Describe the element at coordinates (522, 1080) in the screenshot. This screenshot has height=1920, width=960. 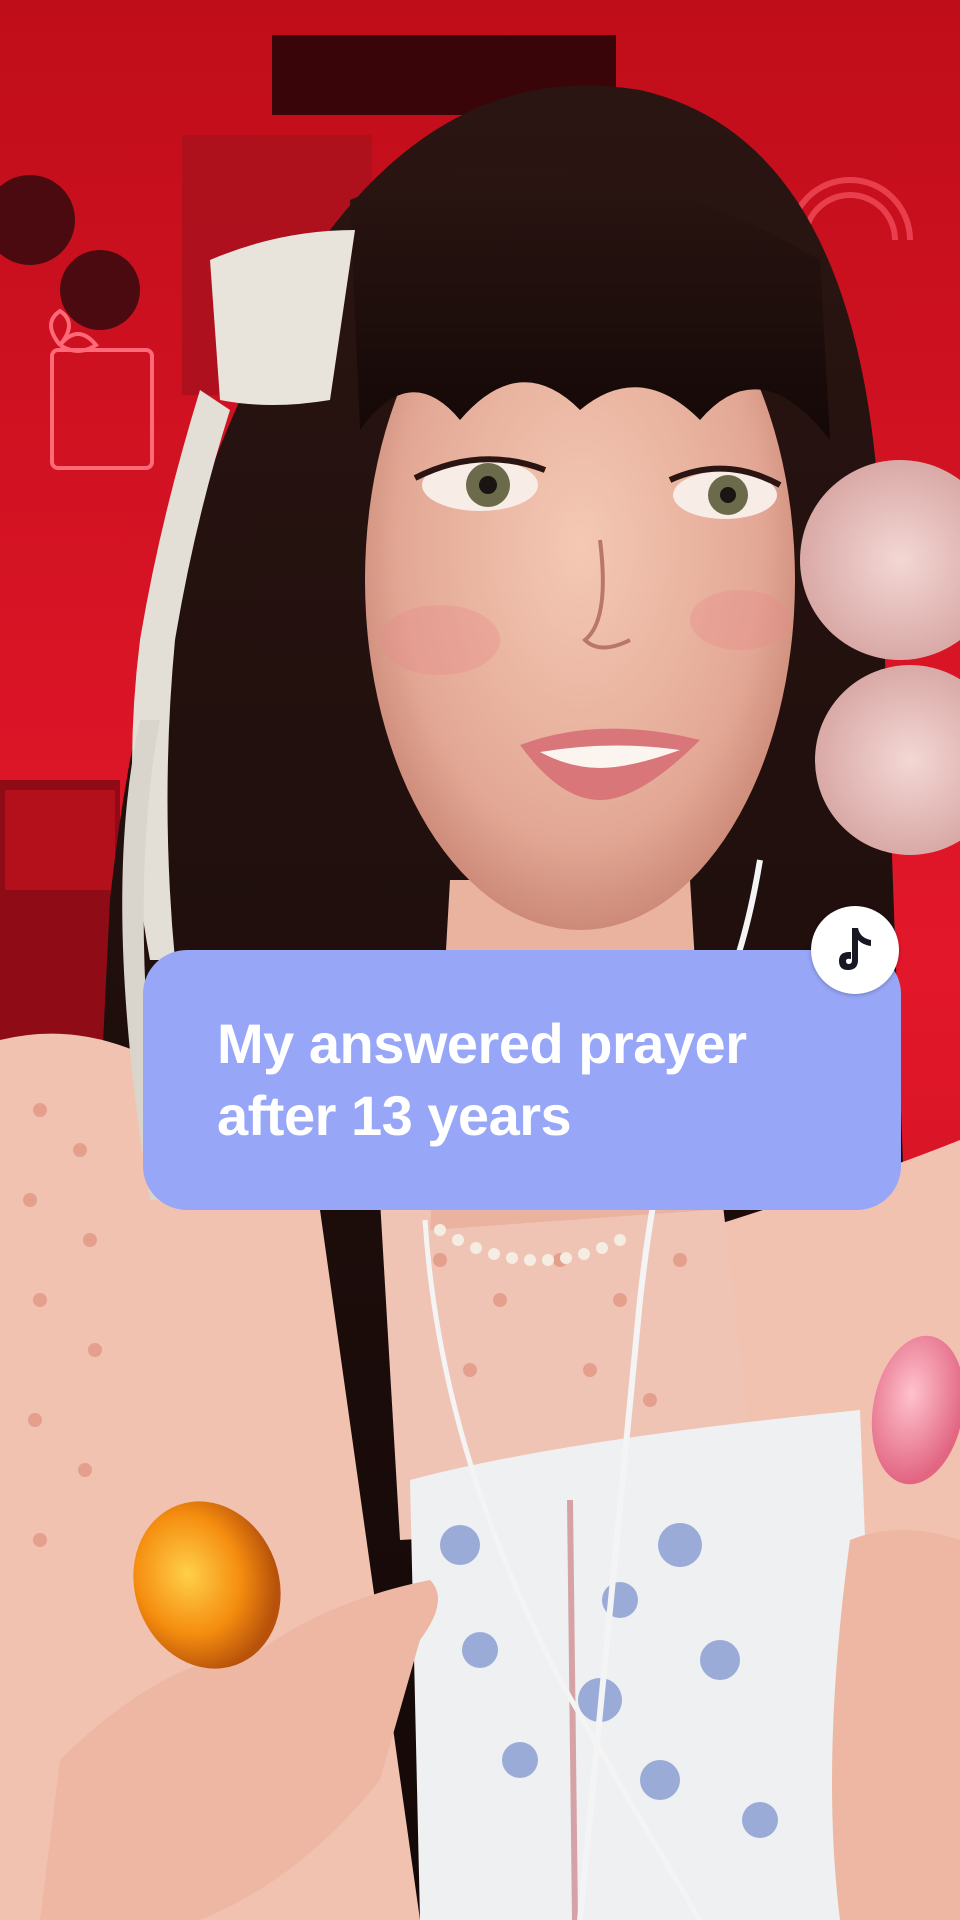
I see `caption-bubble: My answered prayer after 13 years` at that location.